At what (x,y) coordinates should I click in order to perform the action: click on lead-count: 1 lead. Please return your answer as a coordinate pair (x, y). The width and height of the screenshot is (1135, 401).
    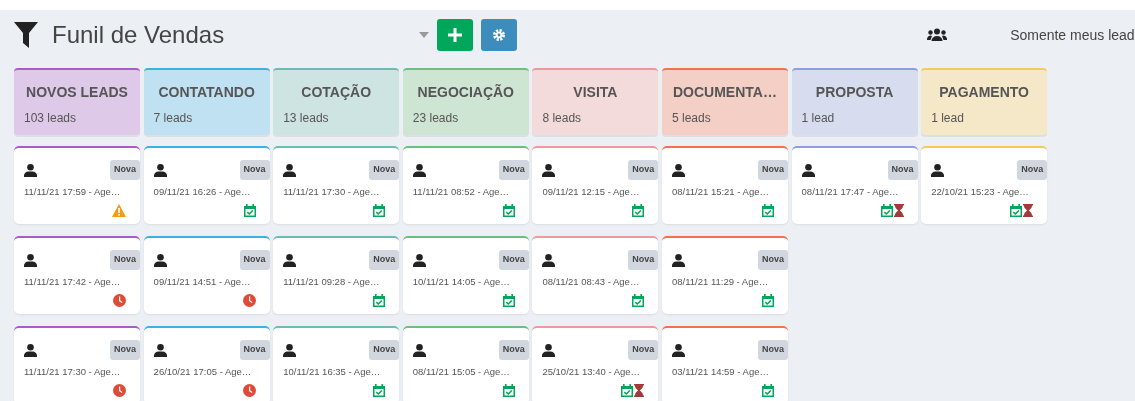
    Looking at the image, I should click on (818, 118).